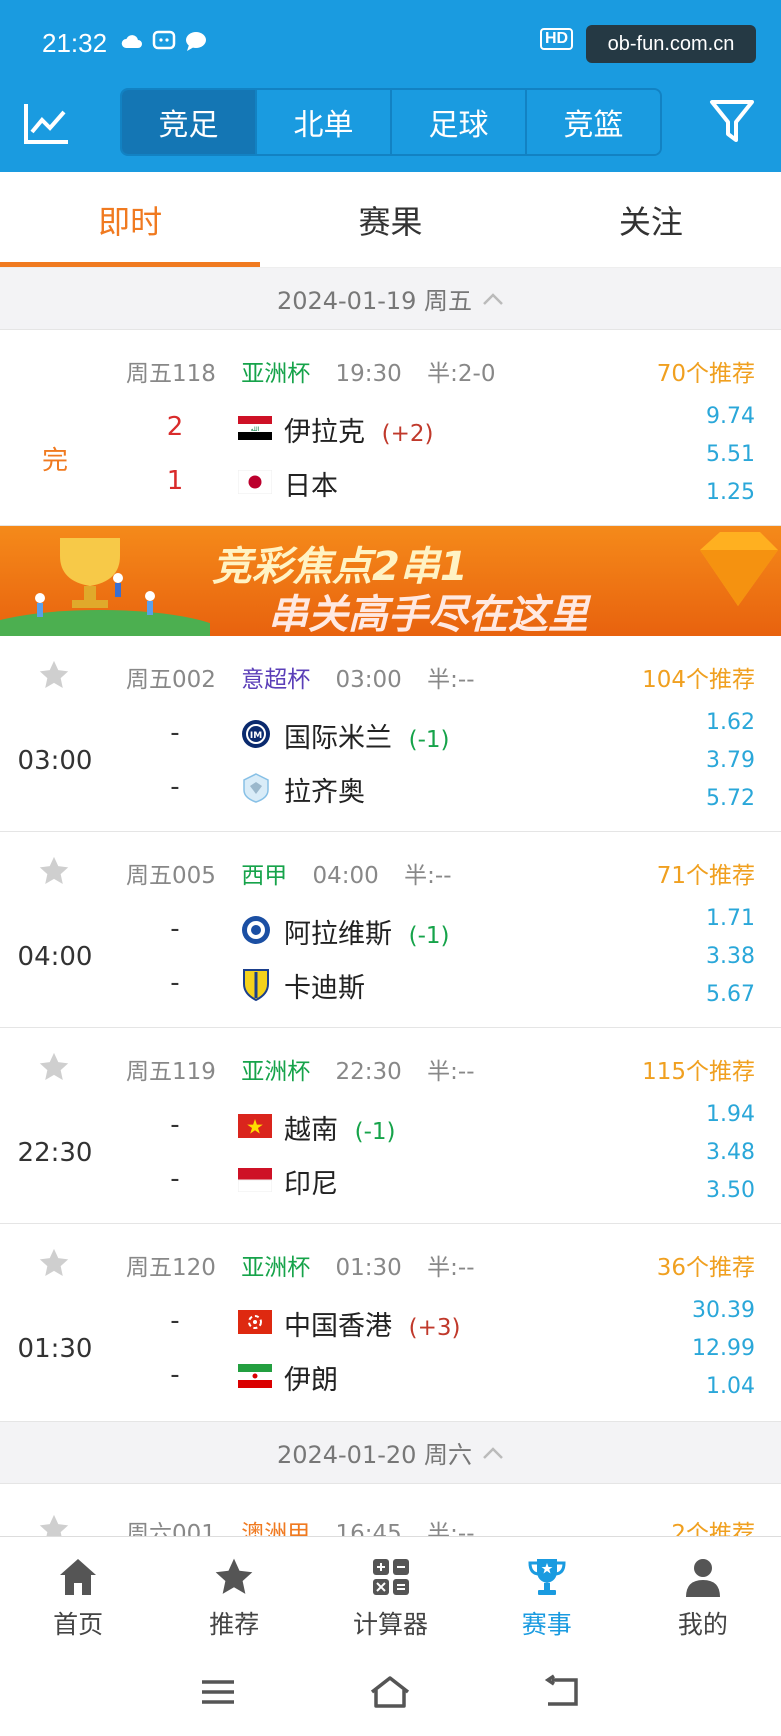  Describe the element at coordinates (698, 1069) in the screenshot. I see `recommend-count: 115个推荐` at that location.